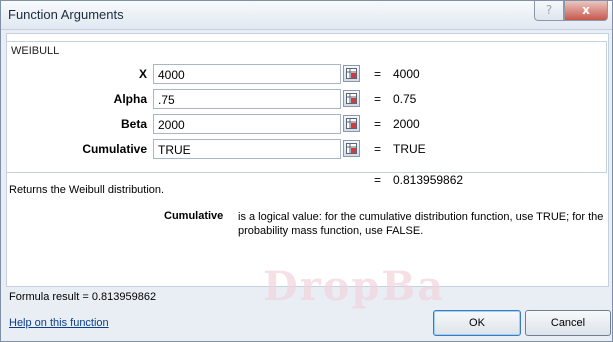 The height and width of the screenshot is (342, 613). I want to click on dialog-title: Function Arguments, so click(66, 14).